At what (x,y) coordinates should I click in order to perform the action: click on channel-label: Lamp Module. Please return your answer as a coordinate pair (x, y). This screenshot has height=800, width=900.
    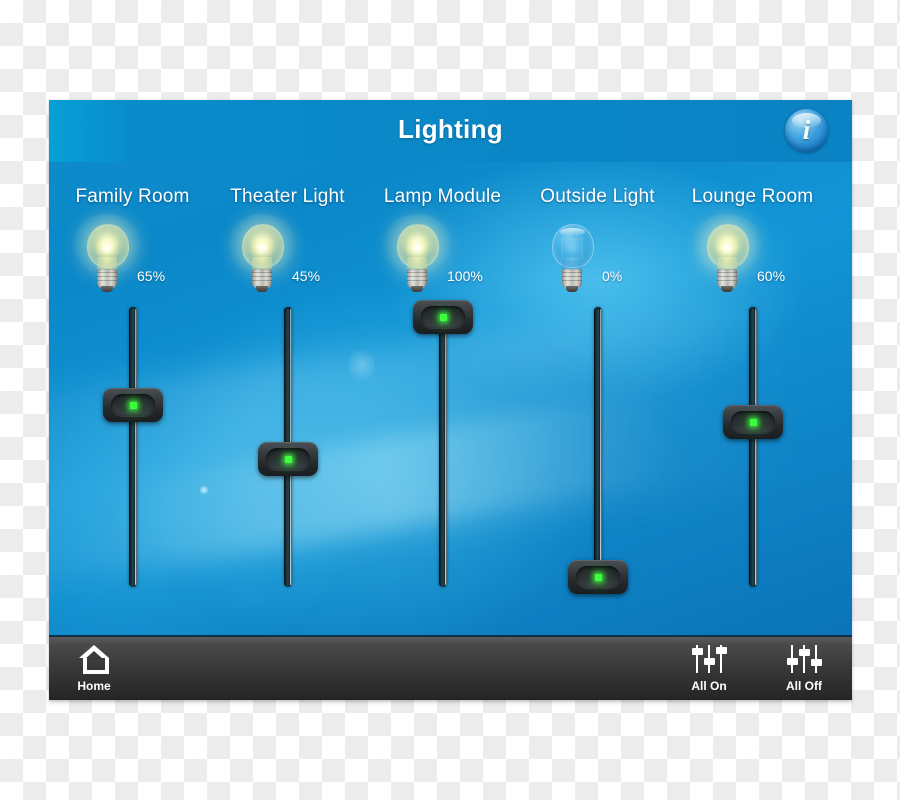
    Looking at the image, I should click on (442, 196).